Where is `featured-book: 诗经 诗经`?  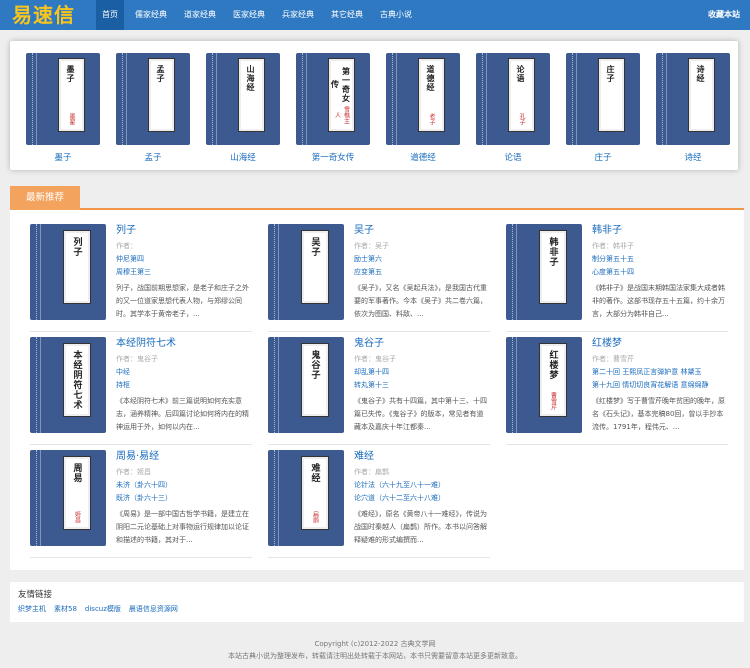 featured-book: 诗经 诗经 is located at coordinates (693, 108).